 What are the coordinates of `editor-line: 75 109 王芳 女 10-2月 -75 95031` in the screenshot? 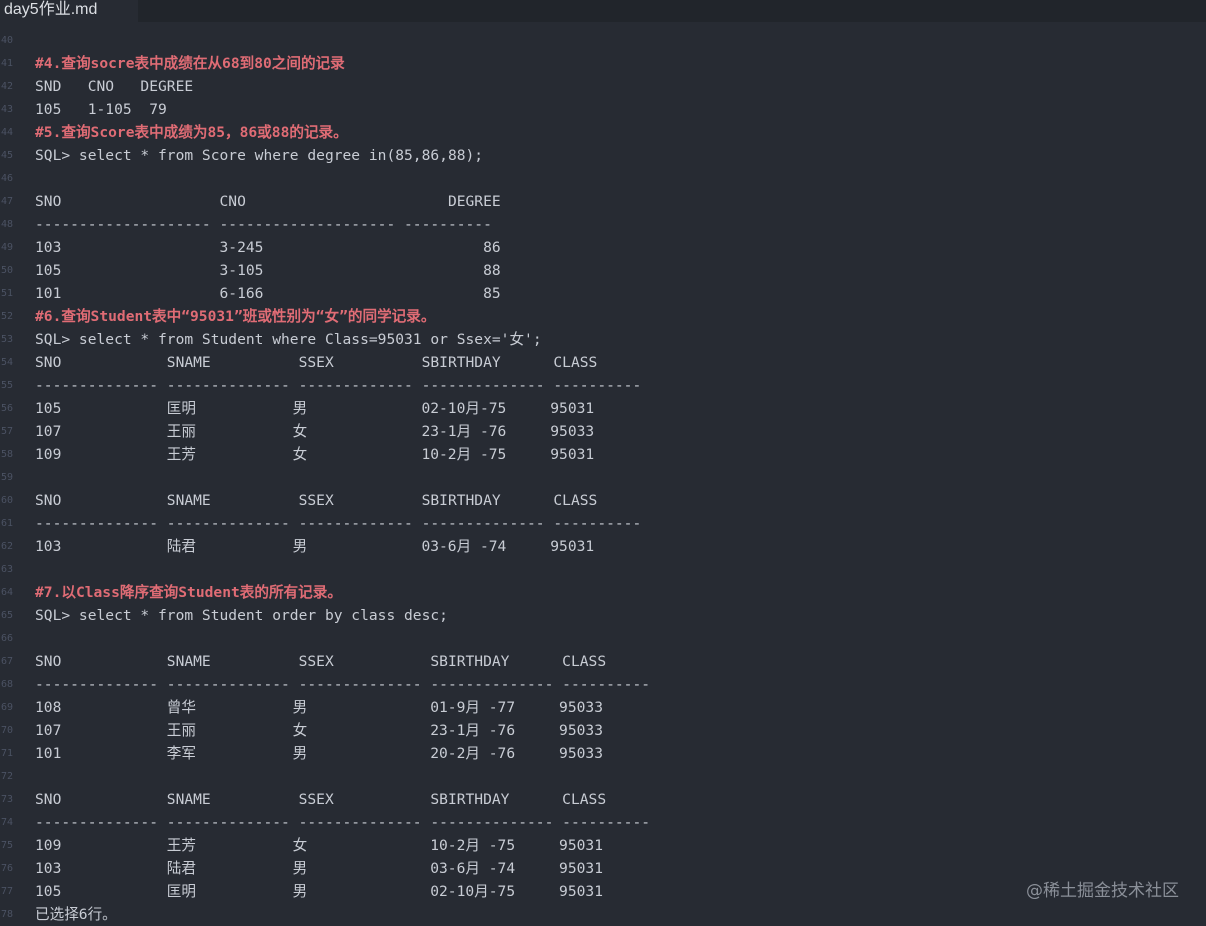 It's located at (603, 845).